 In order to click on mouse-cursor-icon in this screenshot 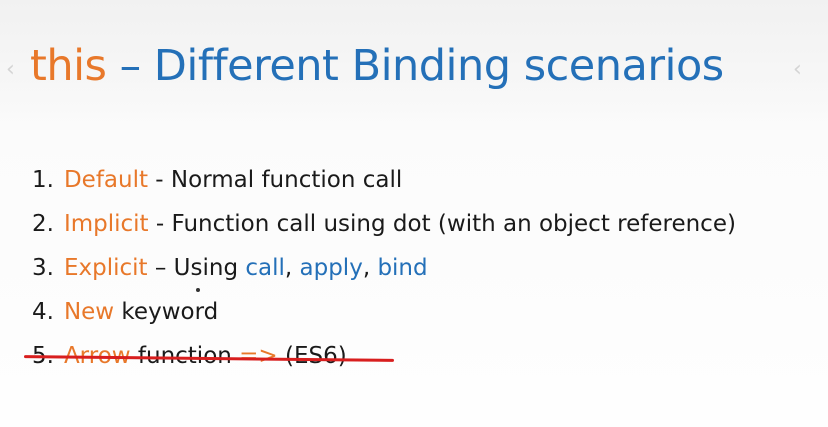, I will do `click(198, 290)`.